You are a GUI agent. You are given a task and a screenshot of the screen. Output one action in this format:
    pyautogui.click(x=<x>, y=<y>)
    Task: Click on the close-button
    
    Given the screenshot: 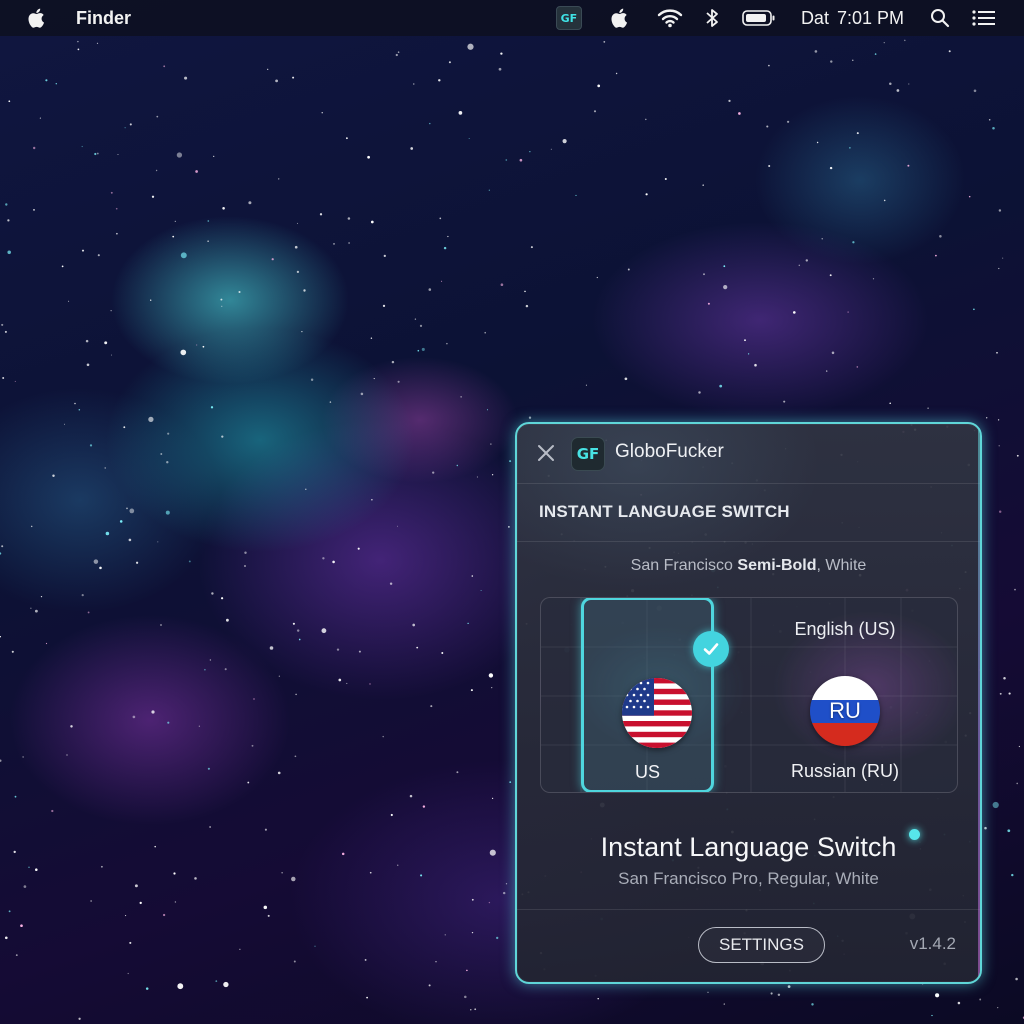 What is the action you would take?
    pyautogui.click(x=546, y=453)
    